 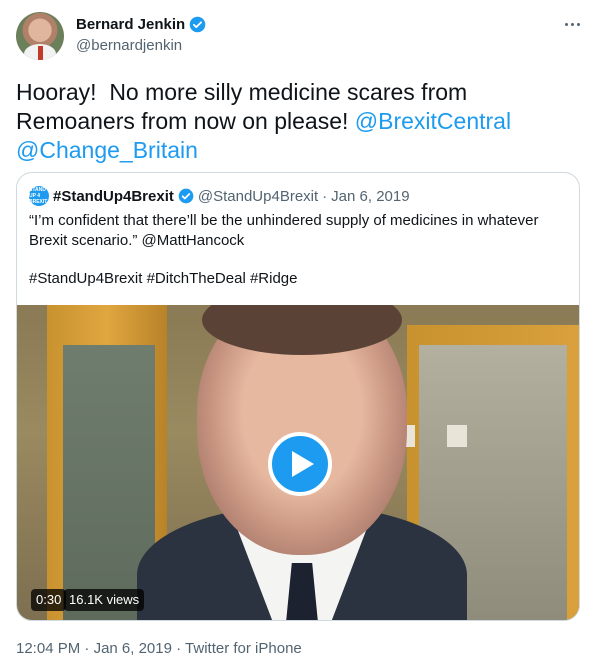 What do you see at coordinates (163, 278) in the screenshot?
I see `quoted-hashtags: #StandUp4Brexit #DitchTheDeal #Ridge` at bounding box center [163, 278].